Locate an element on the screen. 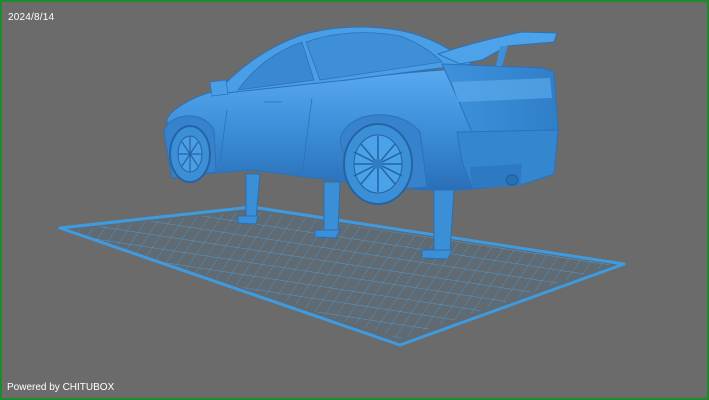  powered-by-label: Powered by CHITUBOX is located at coordinates (61, 387).